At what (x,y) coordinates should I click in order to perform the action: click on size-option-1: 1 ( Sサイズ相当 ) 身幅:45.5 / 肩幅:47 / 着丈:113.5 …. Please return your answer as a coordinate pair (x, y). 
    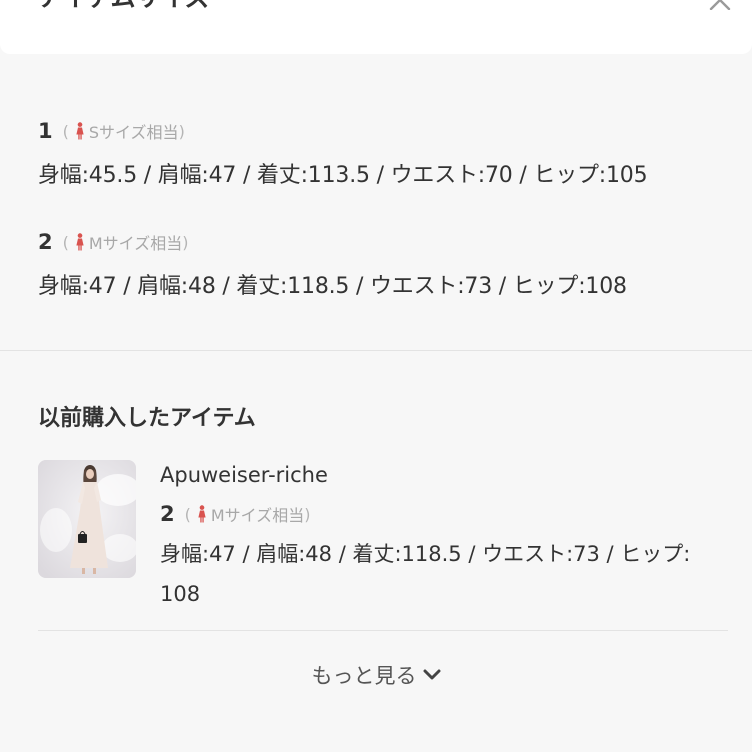
    Looking at the image, I should click on (343, 153).